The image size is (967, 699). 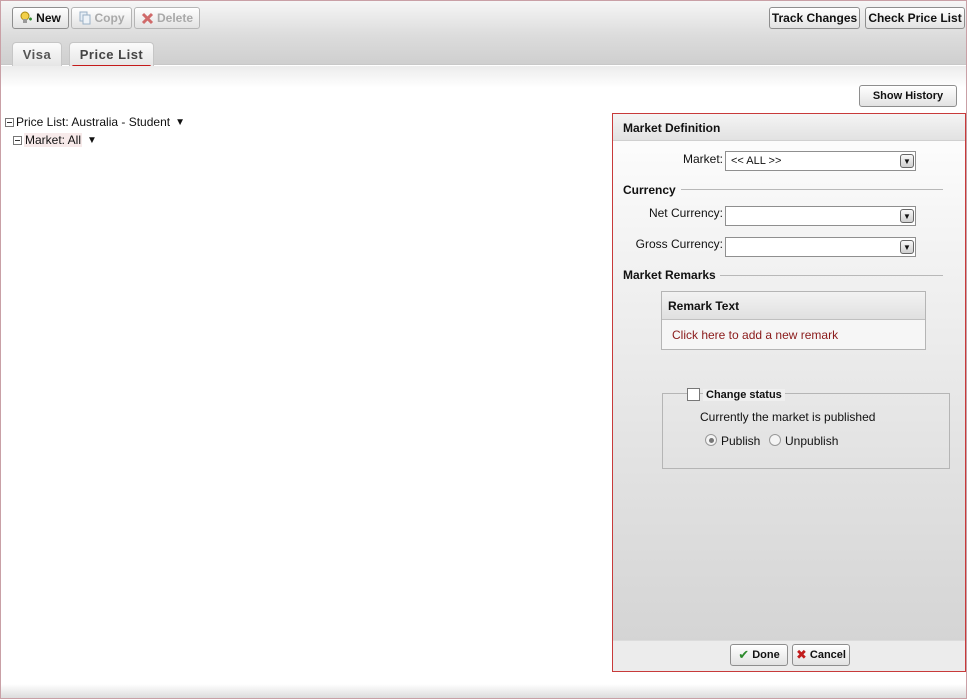 I want to click on track-changes-label: Track Changes, so click(x=814, y=18).